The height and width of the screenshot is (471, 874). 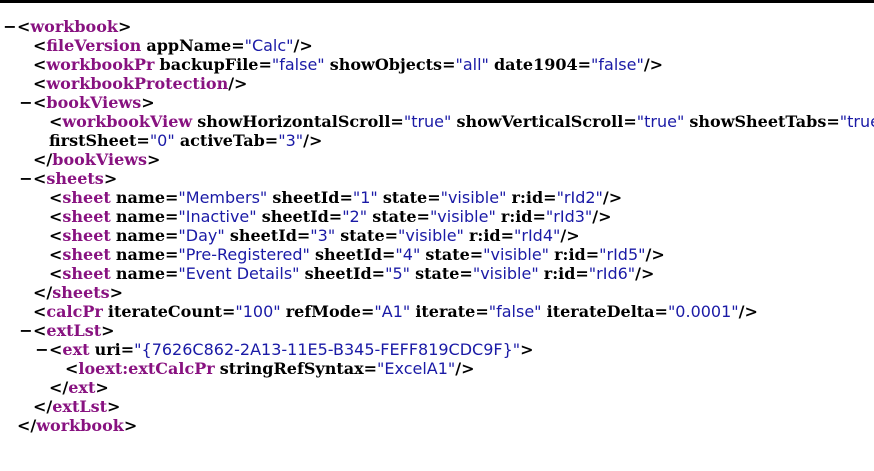 What do you see at coordinates (758, 121) in the screenshot?
I see `xml-attribute-name: showSheetTabs` at bounding box center [758, 121].